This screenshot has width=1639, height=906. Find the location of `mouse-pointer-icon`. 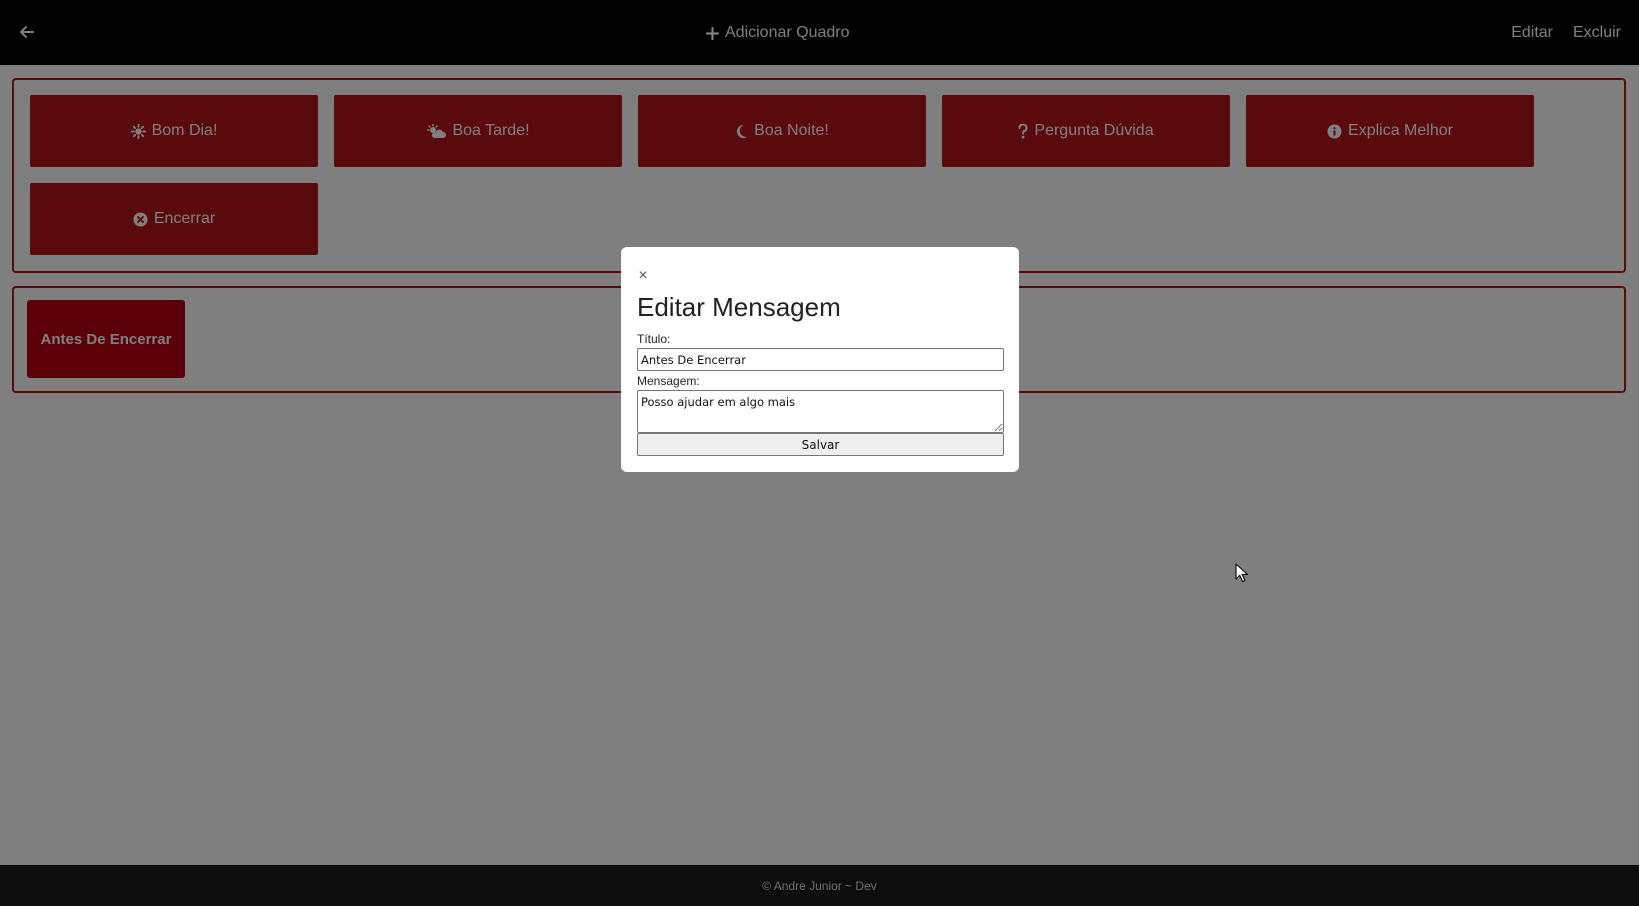

mouse-pointer-icon is located at coordinates (1242, 573).